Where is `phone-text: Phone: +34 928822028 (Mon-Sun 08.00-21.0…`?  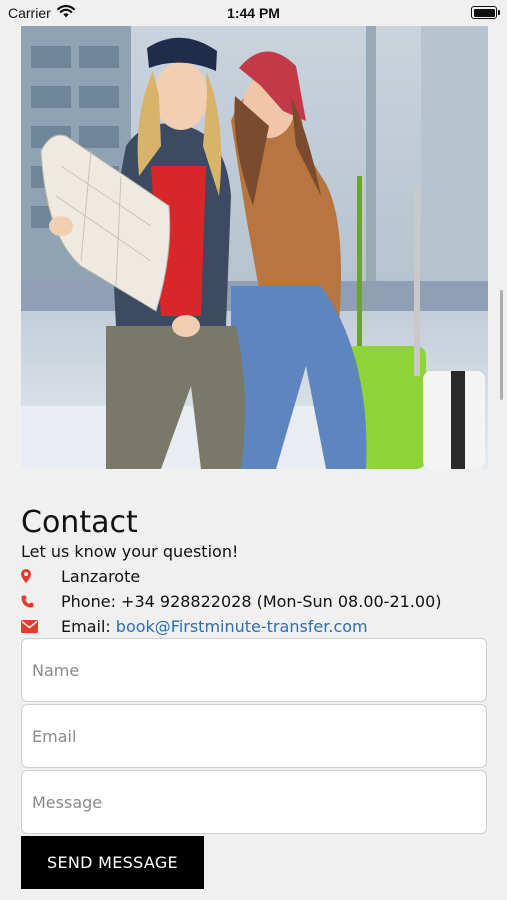
phone-text: Phone: +34 928822028 (Mon-Sun 08.00-21.0… is located at coordinates (251, 601).